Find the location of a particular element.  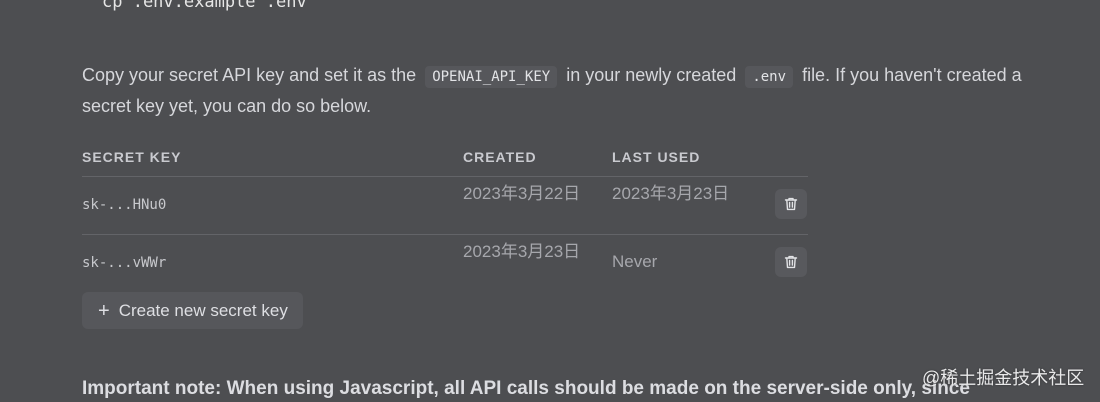

watermark: @稀土掘金技术社区 is located at coordinates (1003, 378).